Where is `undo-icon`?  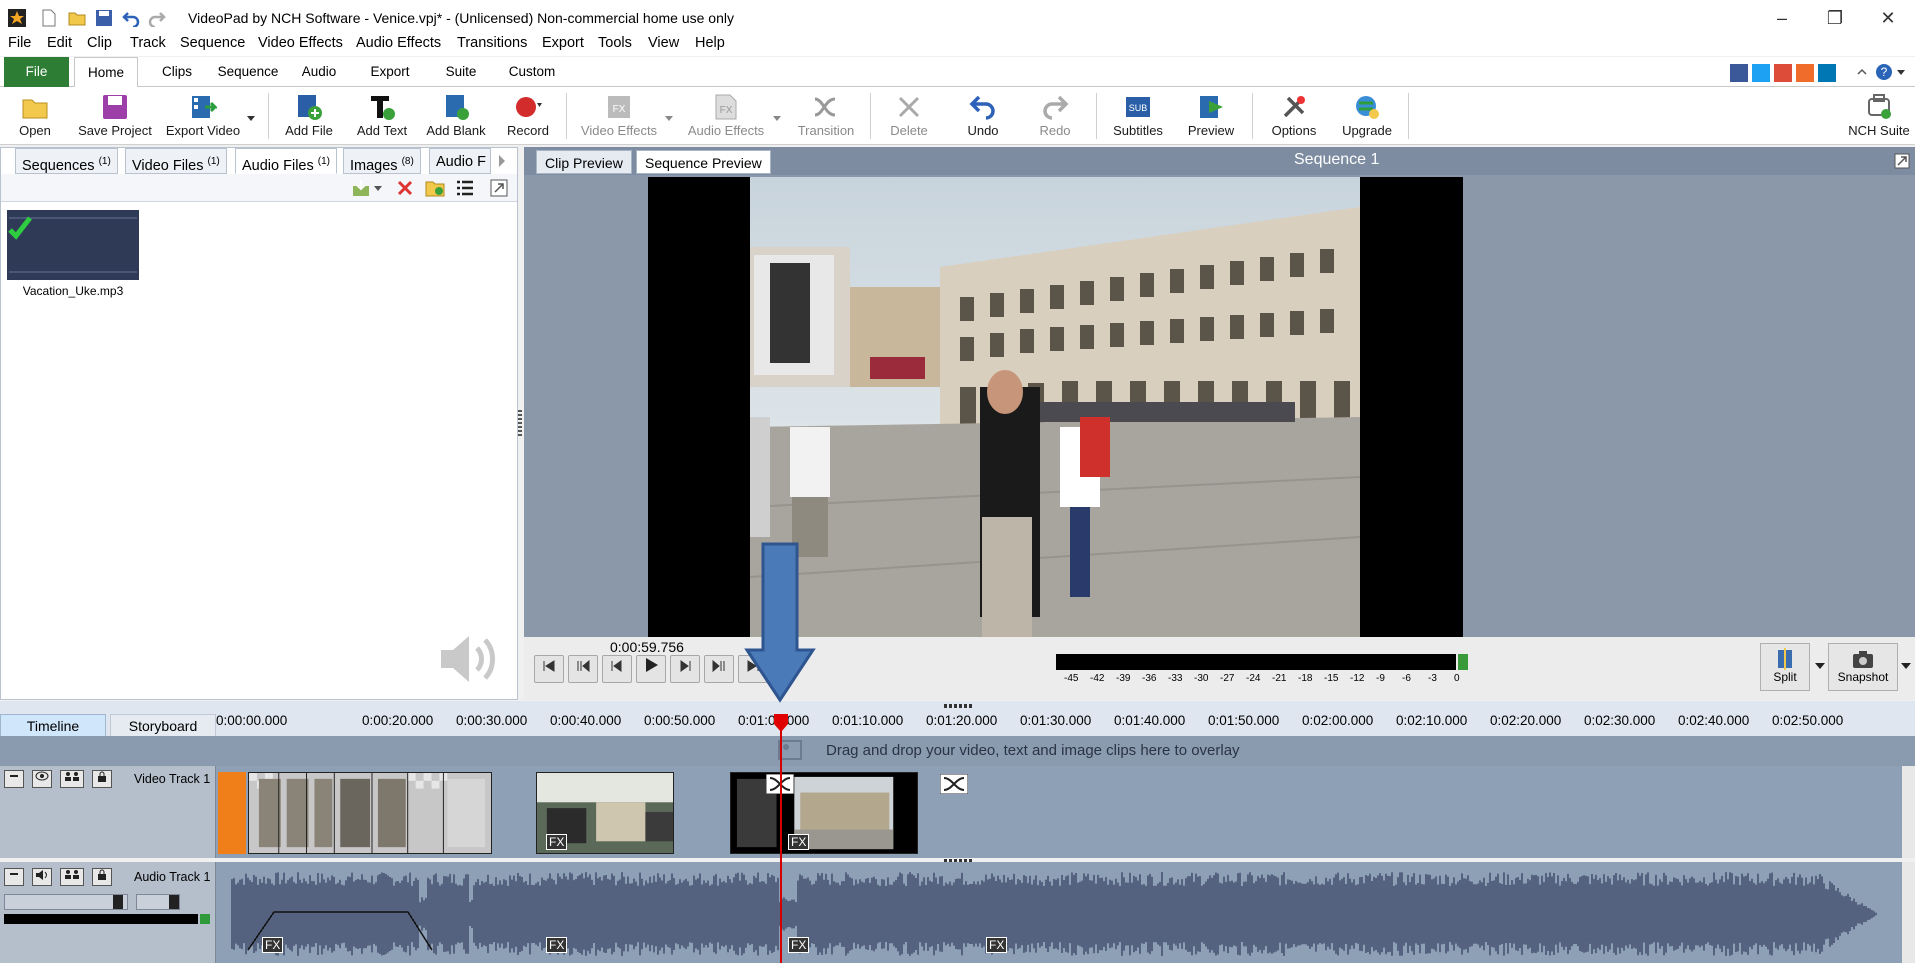 undo-icon is located at coordinates (131, 18).